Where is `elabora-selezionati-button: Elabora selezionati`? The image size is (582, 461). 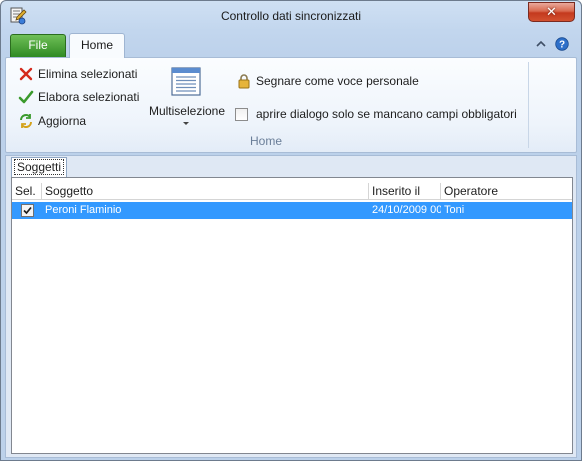
elabora-selezionati-button: Elabora selezionati is located at coordinates (78, 97).